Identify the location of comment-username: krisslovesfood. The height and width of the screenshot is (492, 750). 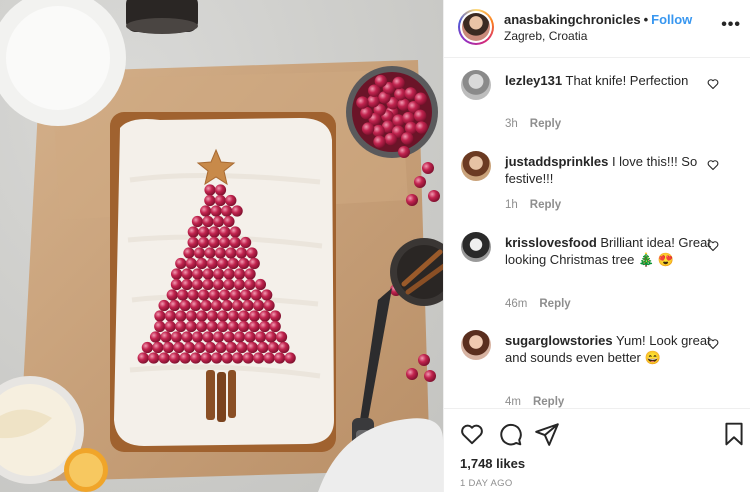
(551, 242).